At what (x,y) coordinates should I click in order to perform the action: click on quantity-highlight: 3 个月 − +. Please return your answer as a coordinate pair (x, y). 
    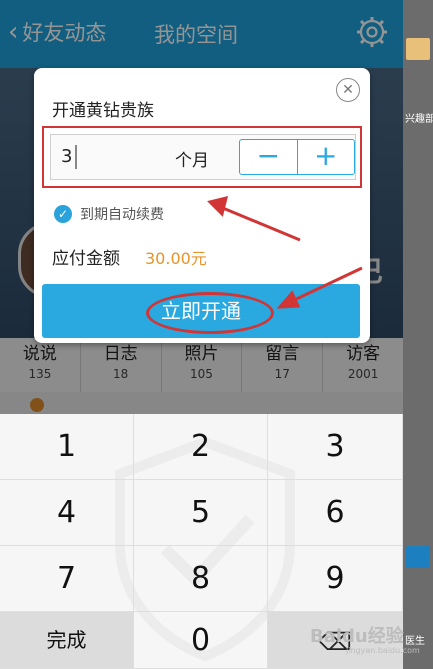
    Looking at the image, I should click on (202, 157).